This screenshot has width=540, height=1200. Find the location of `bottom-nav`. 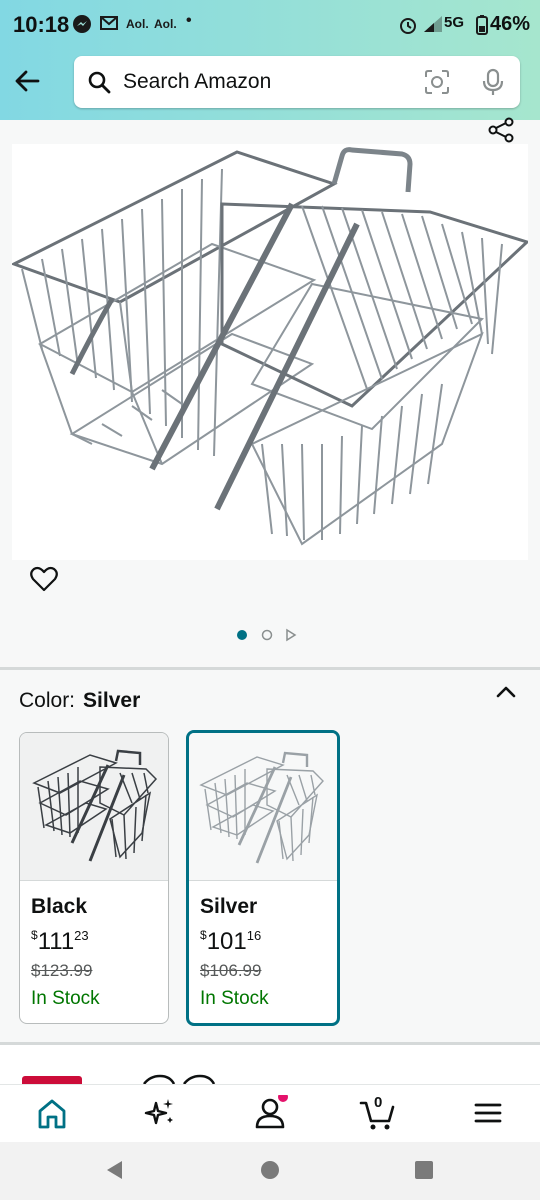

bottom-nav is located at coordinates (270, 1113).